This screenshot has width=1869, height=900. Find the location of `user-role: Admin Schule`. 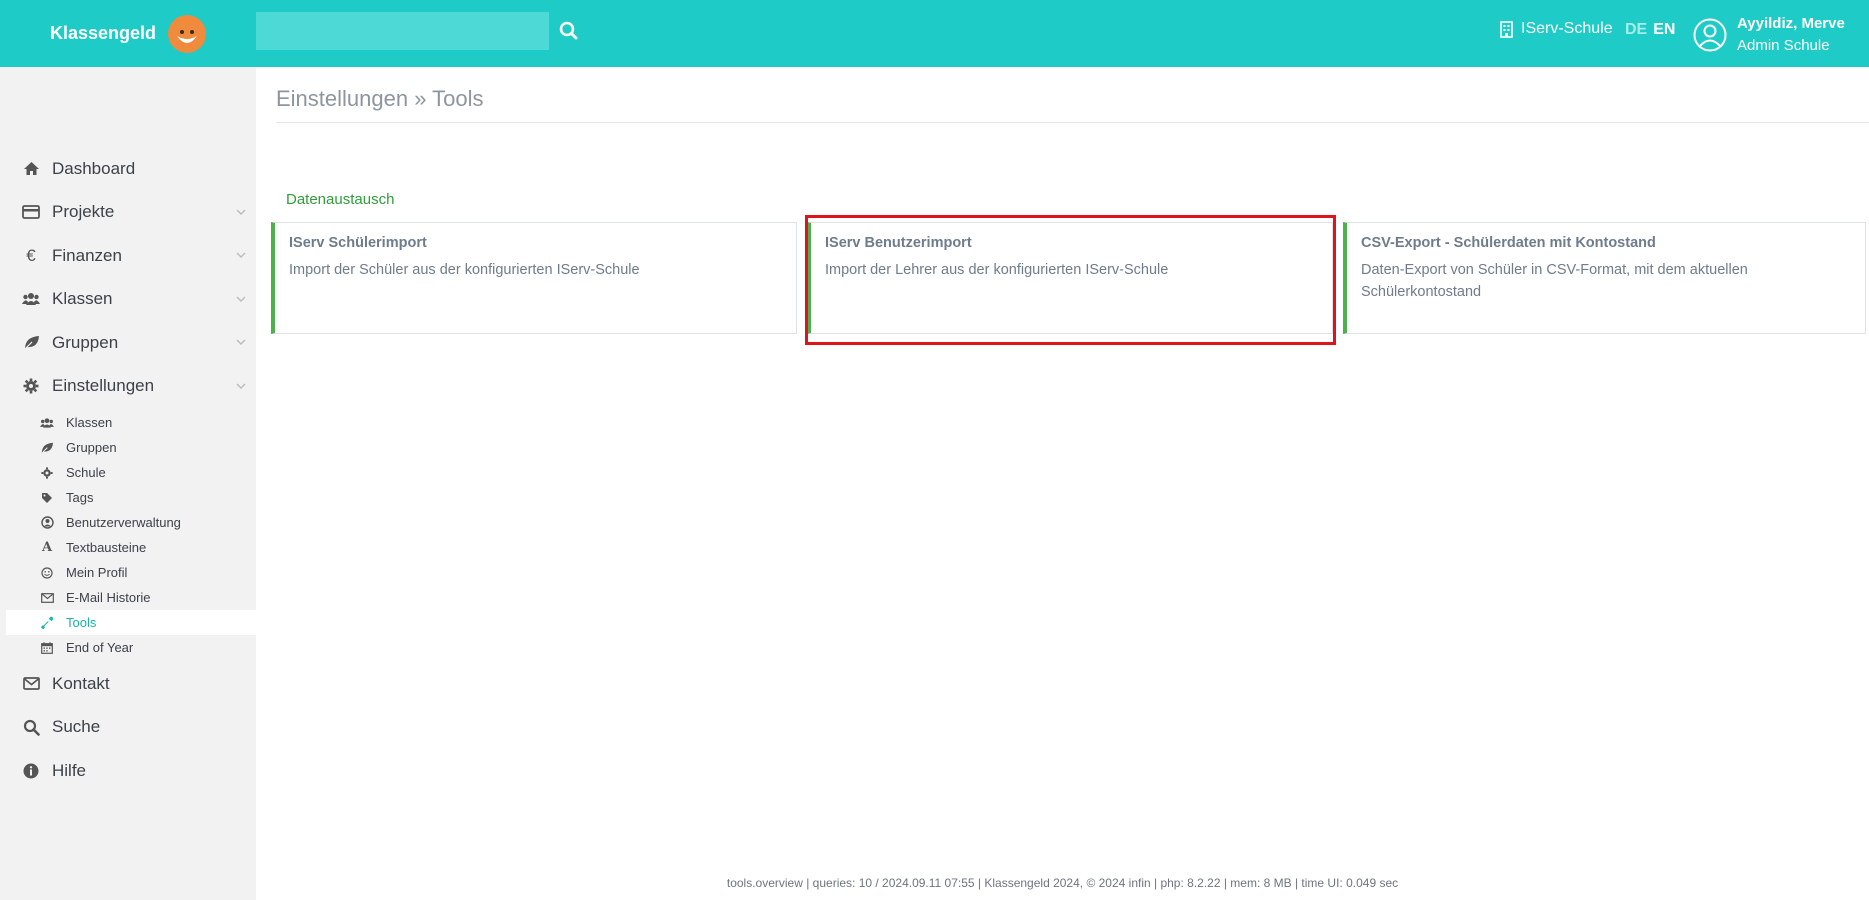

user-role: Admin Schule is located at coordinates (1783, 45).